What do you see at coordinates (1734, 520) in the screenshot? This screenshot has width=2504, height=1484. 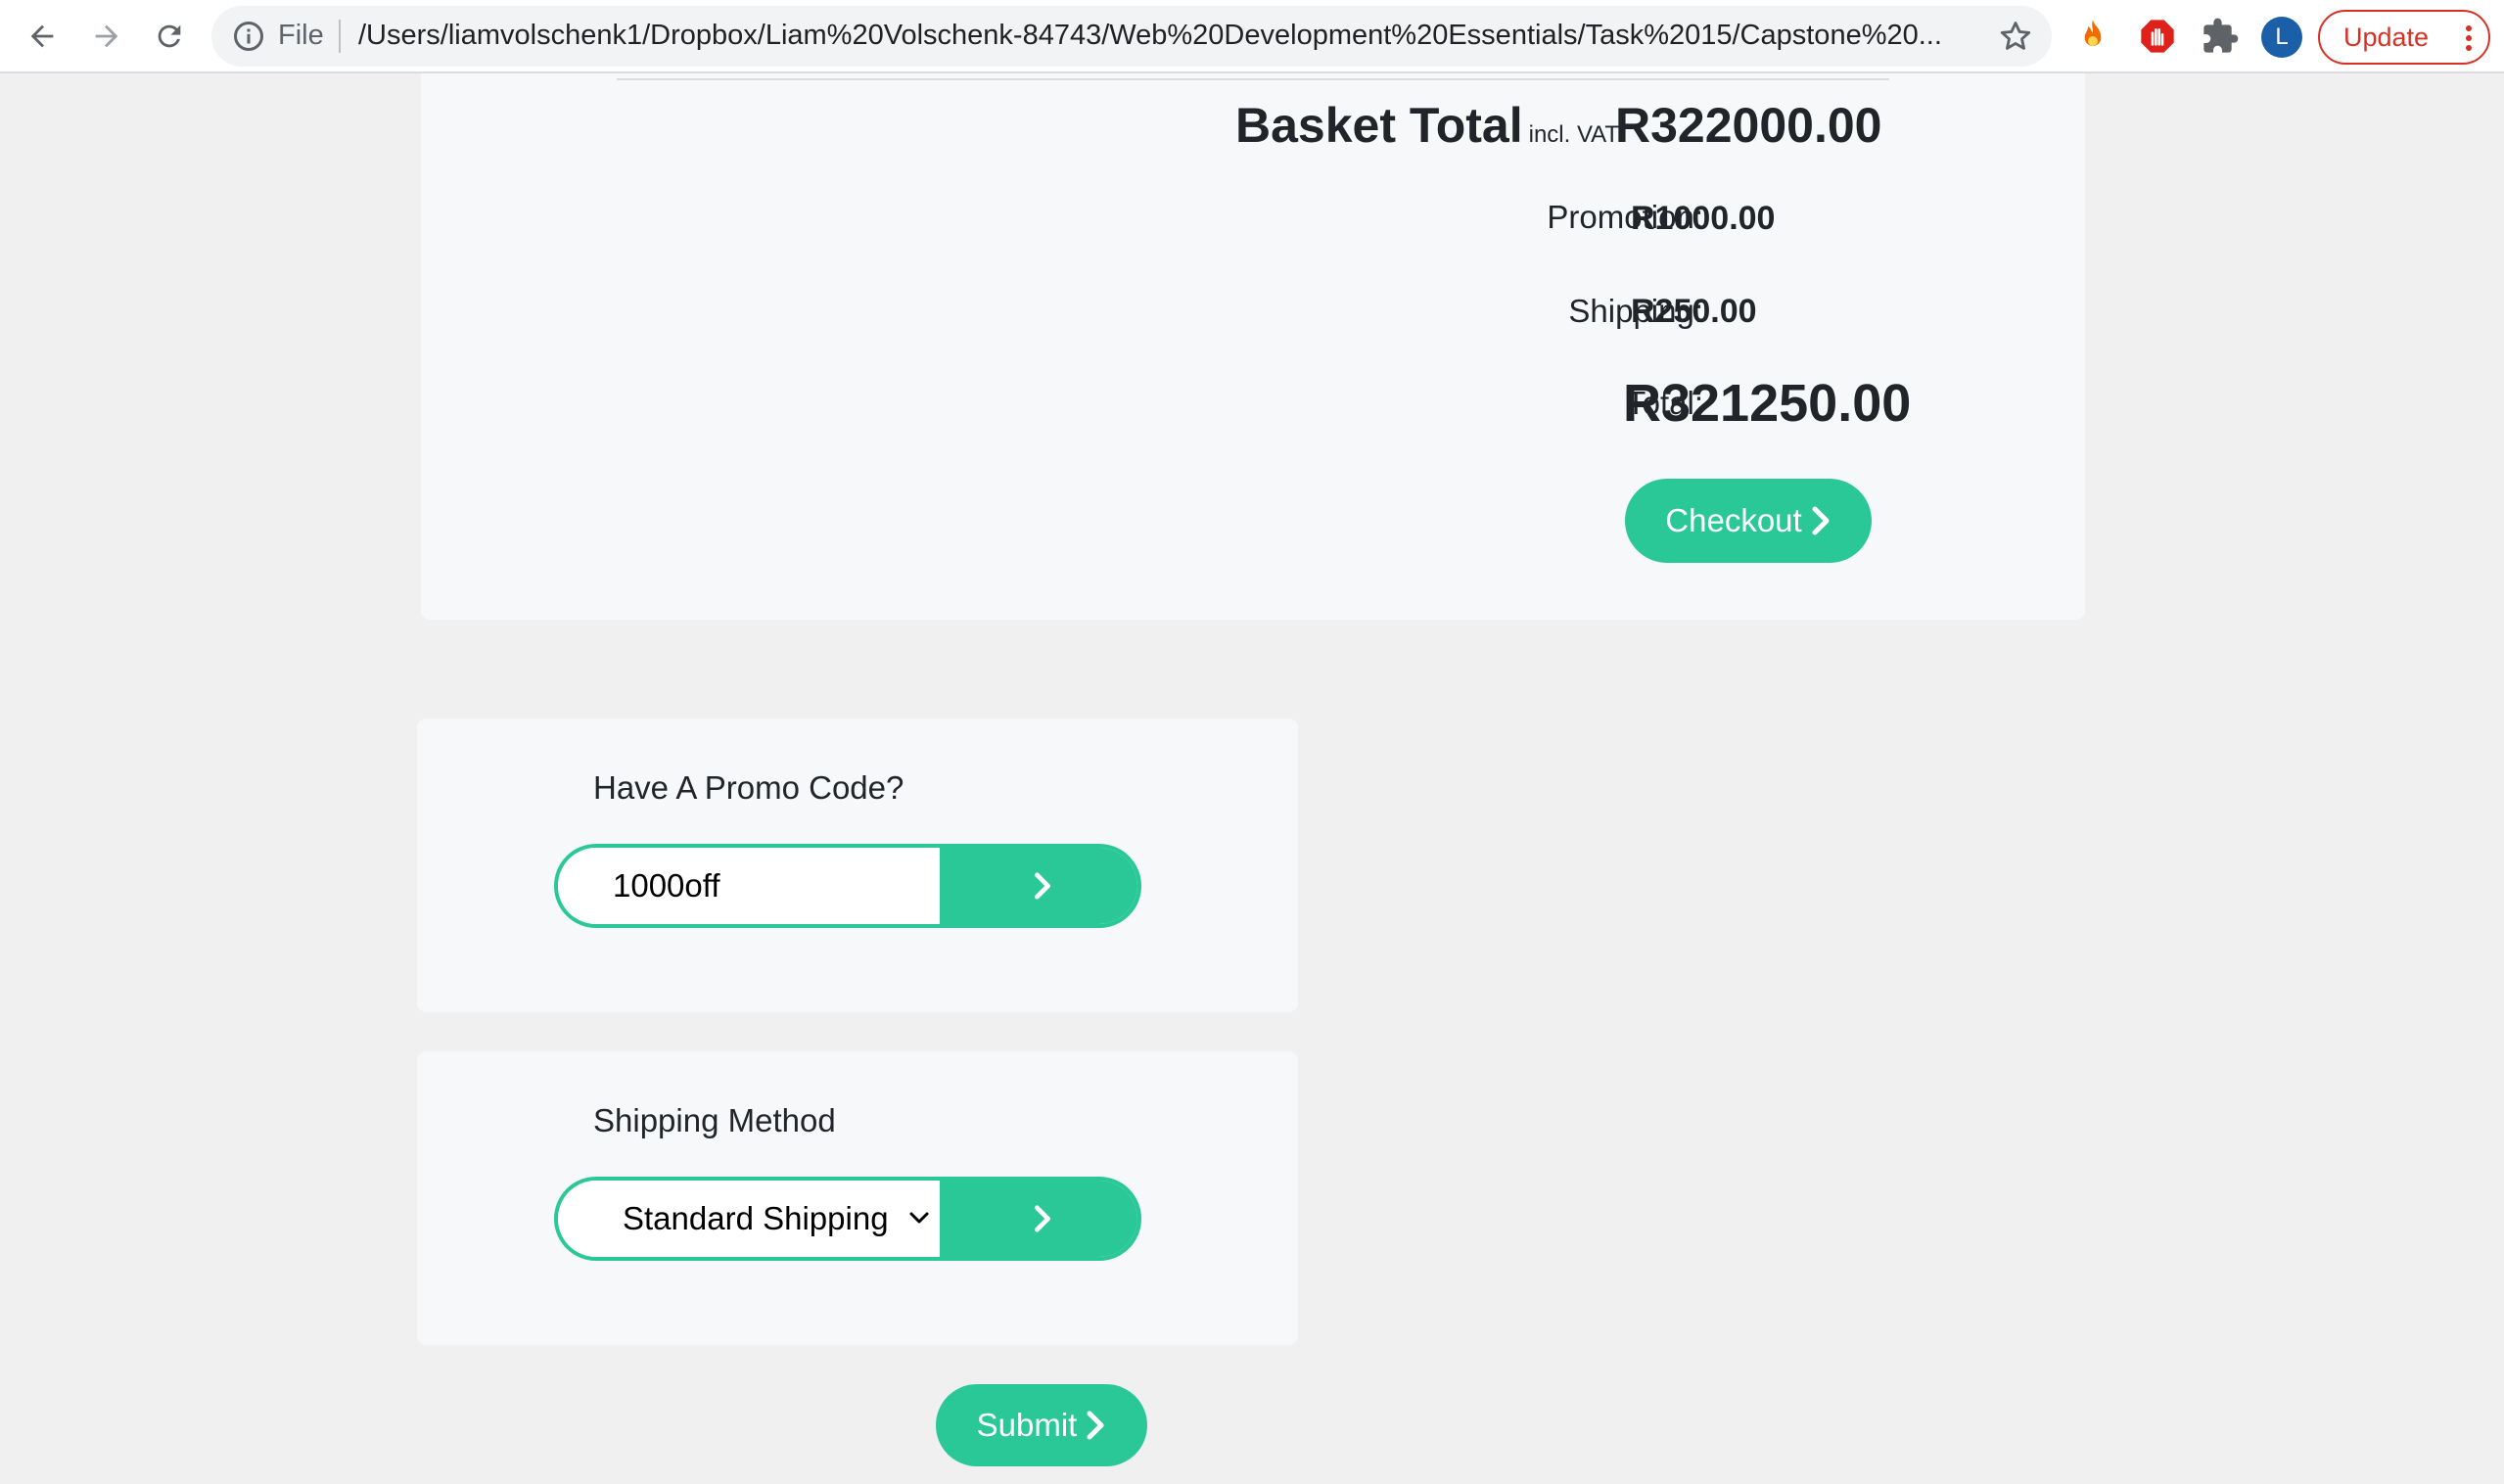 I see `checkout-label: Checkout` at bounding box center [1734, 520].